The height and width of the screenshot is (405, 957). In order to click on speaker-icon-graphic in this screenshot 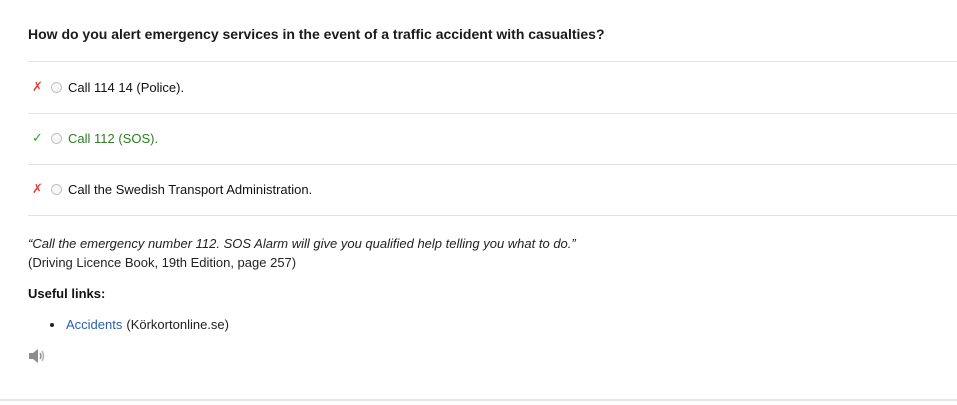, I will do `click(37, 356)`.